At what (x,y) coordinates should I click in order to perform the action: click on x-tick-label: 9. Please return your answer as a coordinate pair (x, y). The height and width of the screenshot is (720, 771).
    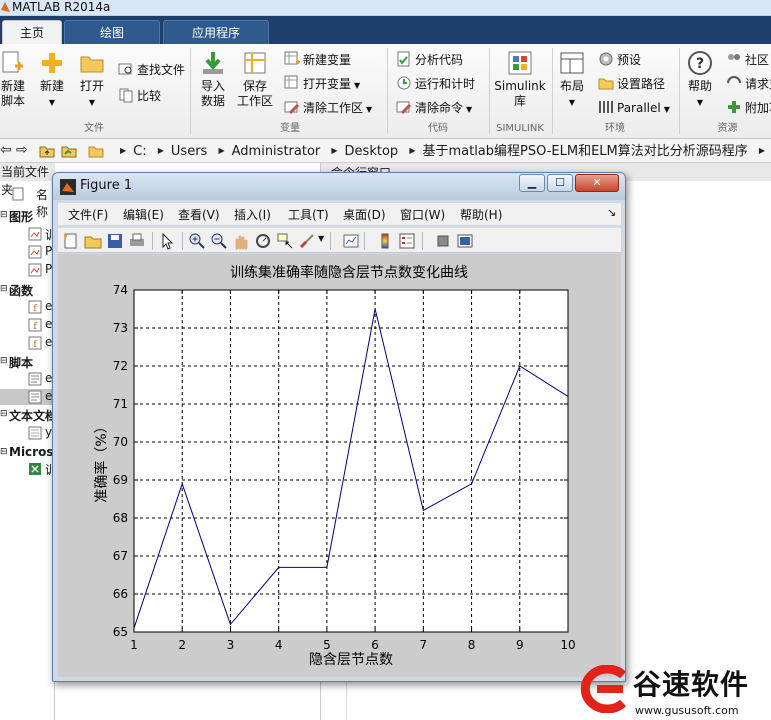
    Looking at the image, I should click on (520, 645).